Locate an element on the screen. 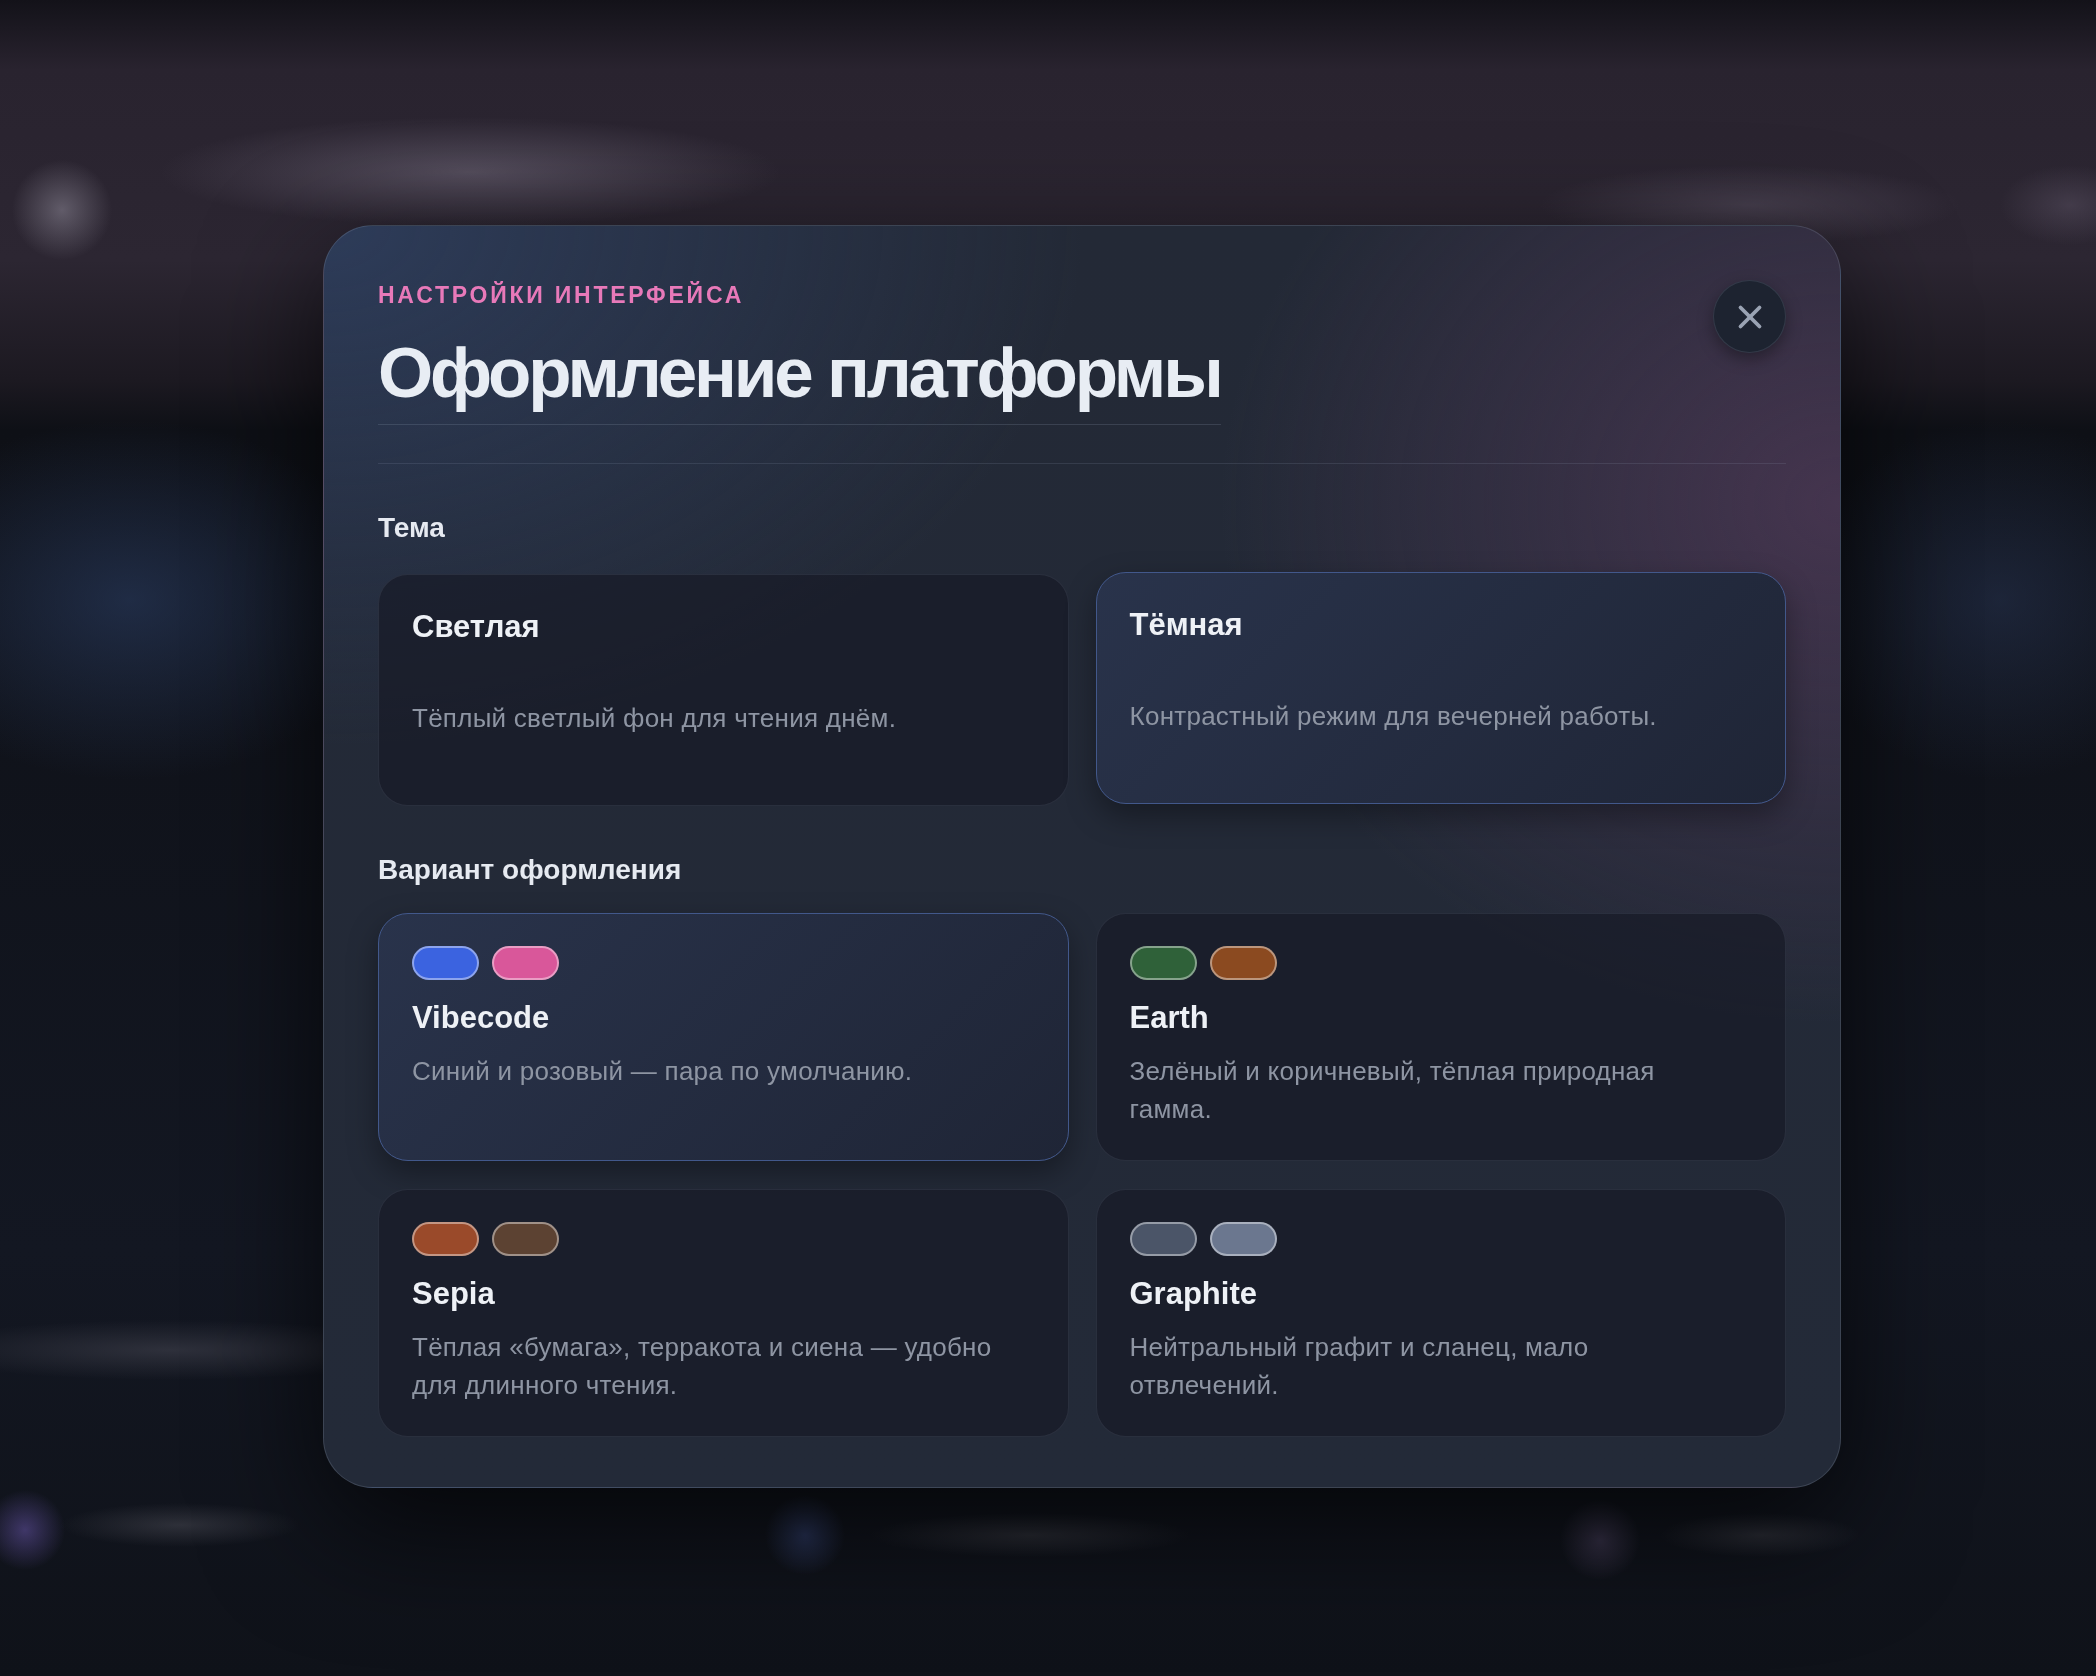  card-title: Тёмная is located at coordinates (1186, 625).